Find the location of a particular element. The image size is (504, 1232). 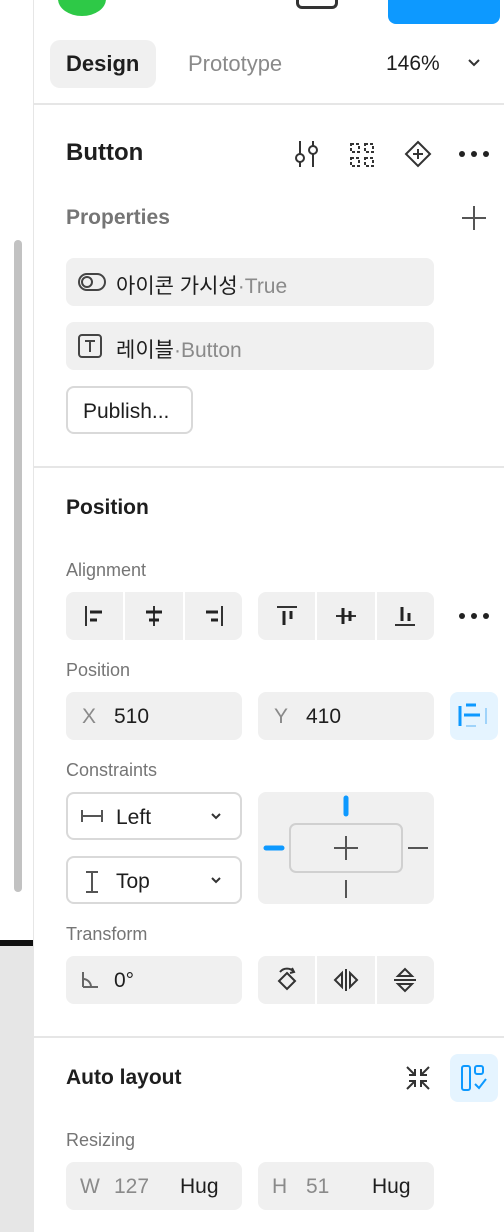

toggle-icon is located at coordinates (92, 282).